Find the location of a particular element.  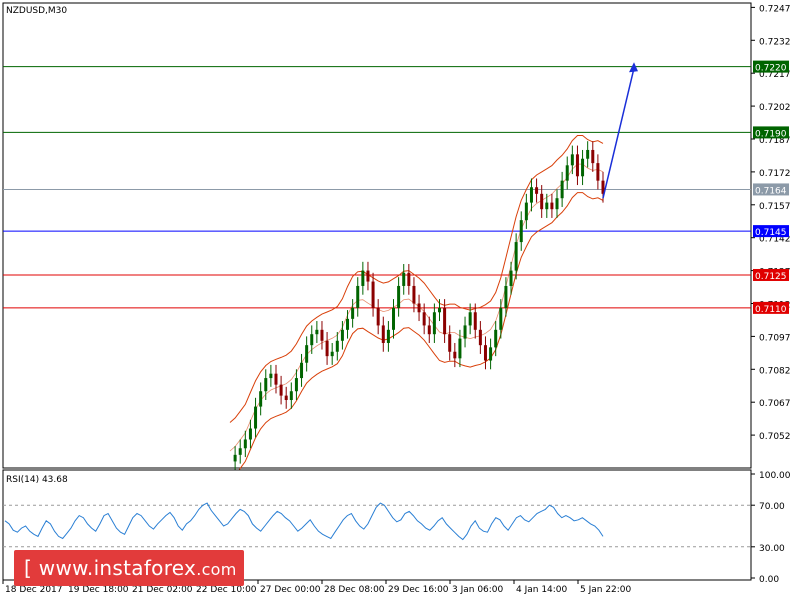

price-y-tick-label: 0.7052 is located at coordinates (775, 437).